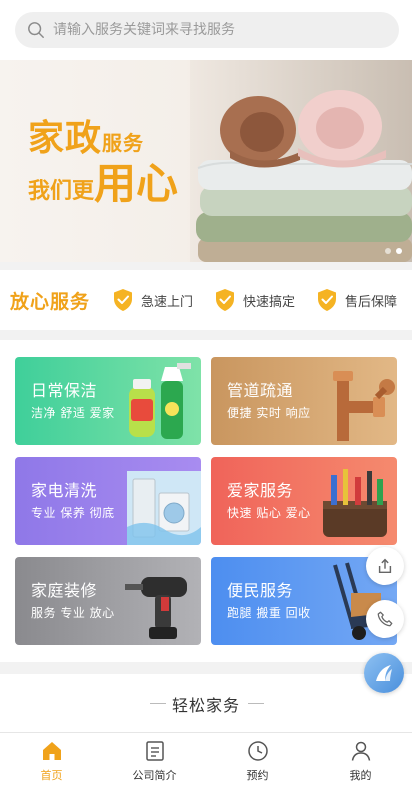  I want to click on brand-logo-button, so click(384, 673).